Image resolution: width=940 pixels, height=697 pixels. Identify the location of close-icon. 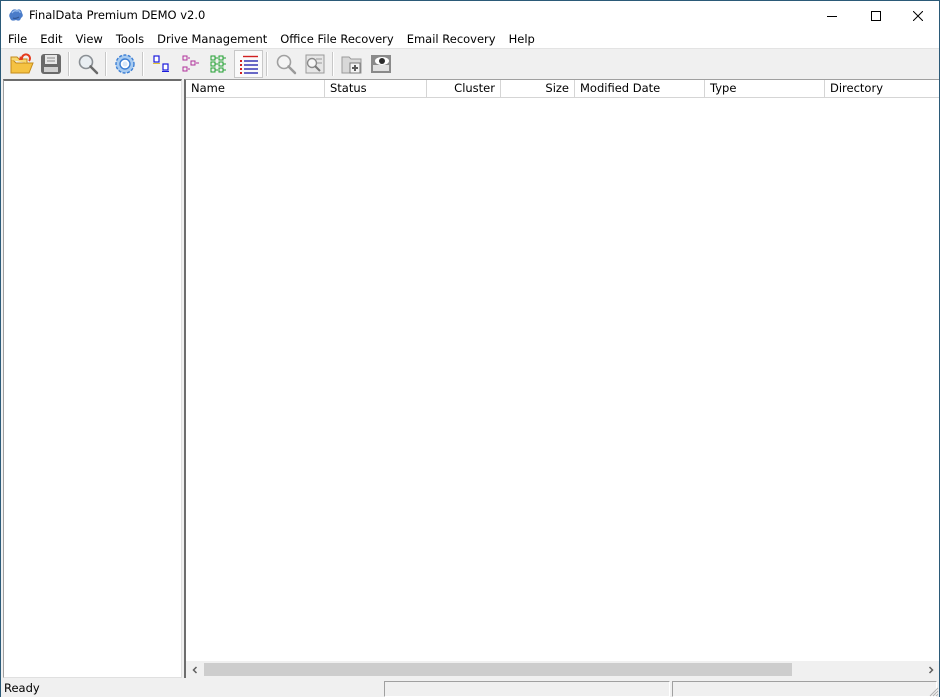
(918, 15).